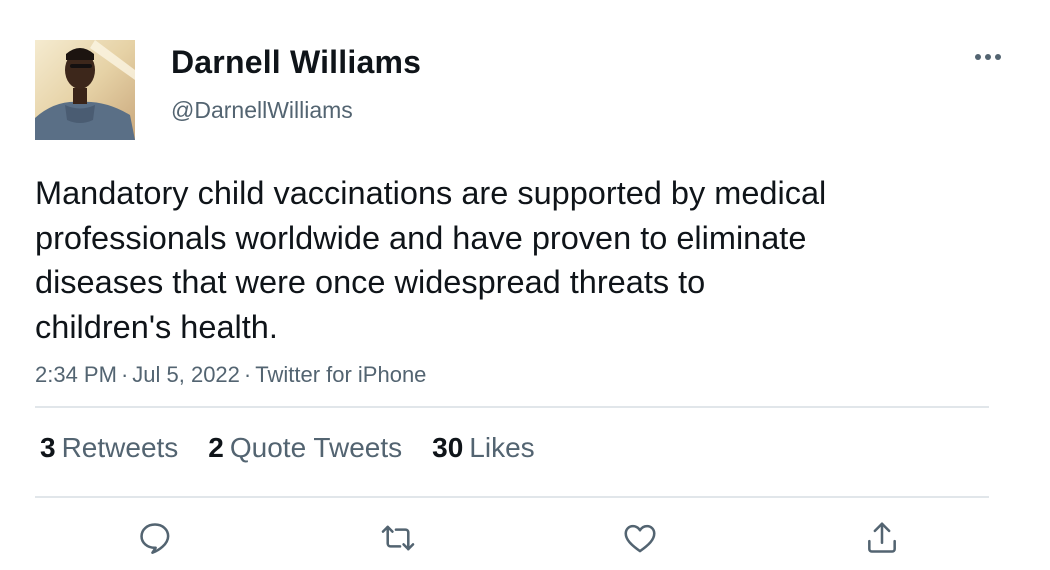 The image size is (1050, 570). I want to click on like-button, so click(640, 538).